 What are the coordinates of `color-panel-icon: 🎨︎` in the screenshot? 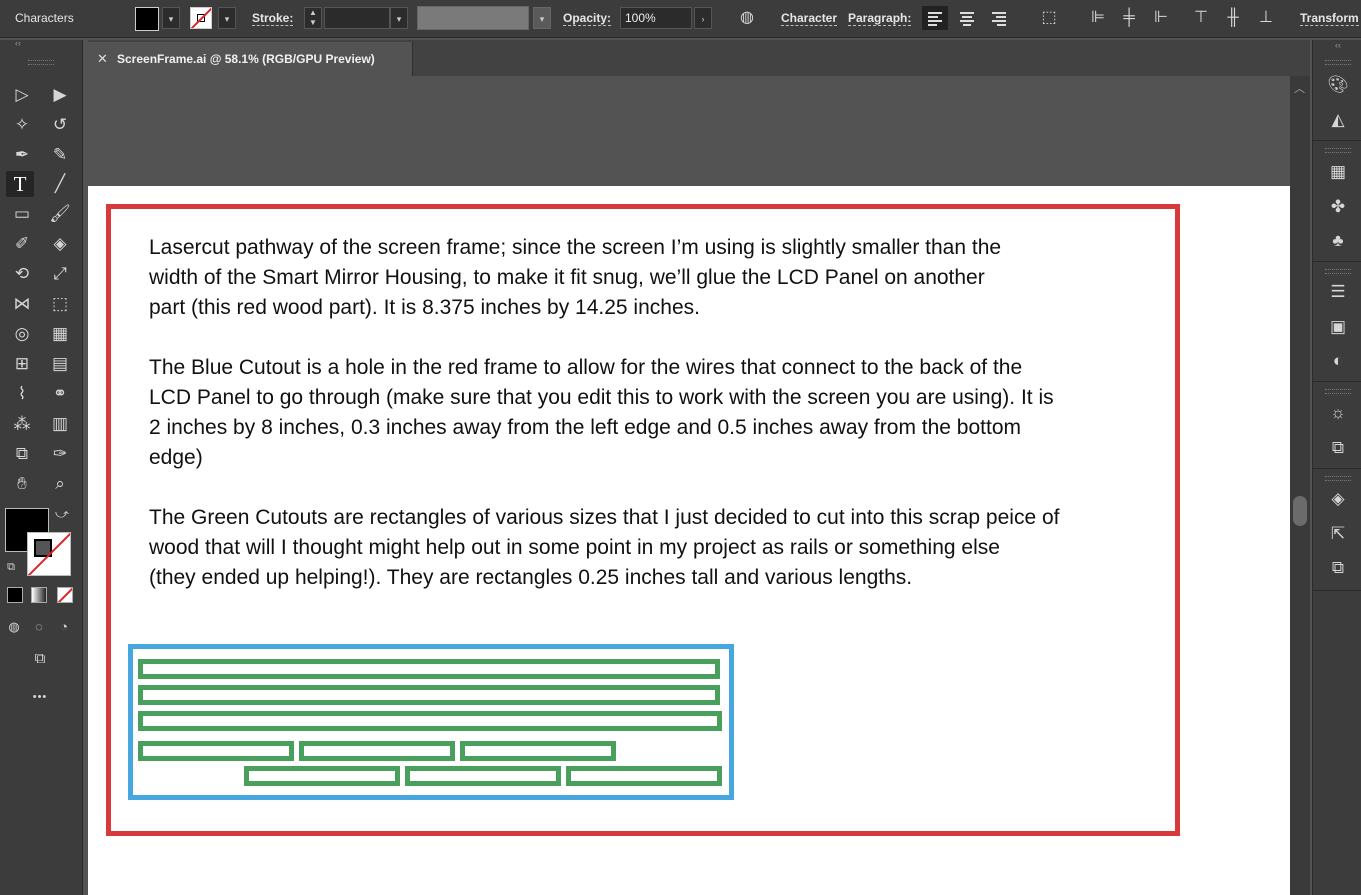 It's located at (1338, 85).